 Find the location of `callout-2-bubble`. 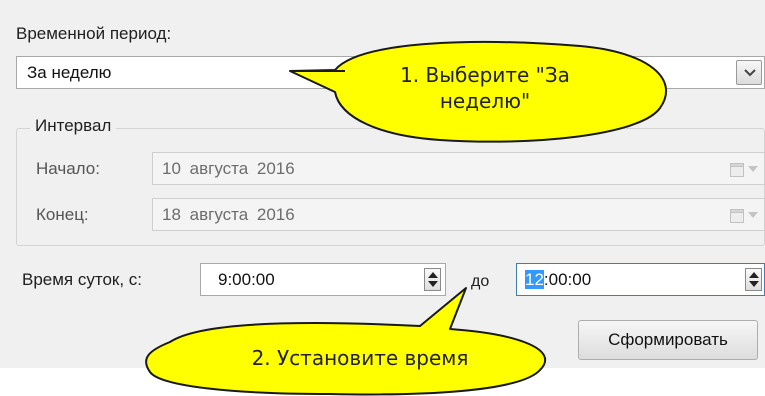

callout-2-bubble is located at coordinates (346, 341).